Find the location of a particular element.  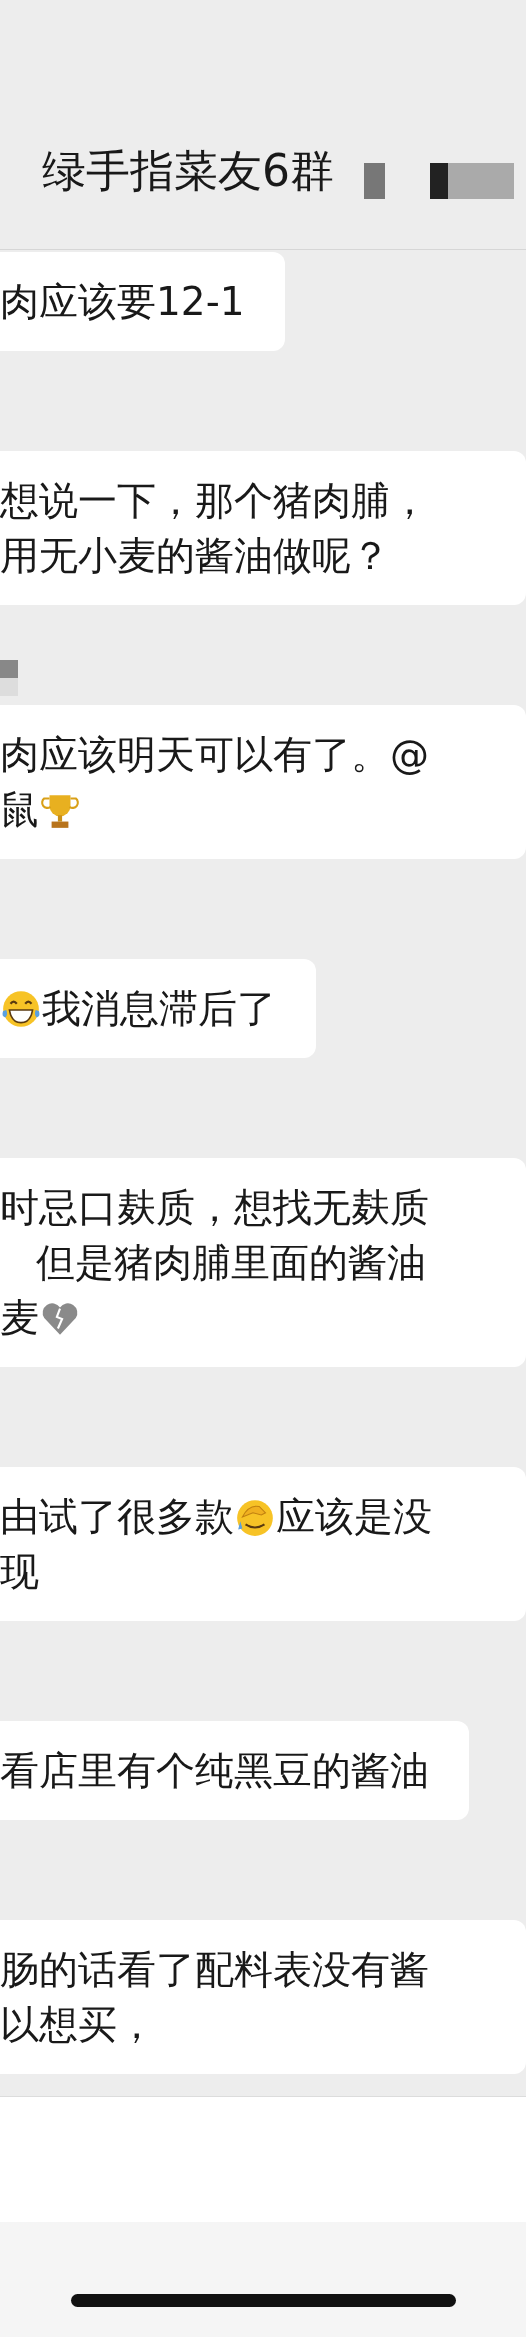

message-text: 但是猪肉脯里面的酱油 is located at coordinates (231, 1262).